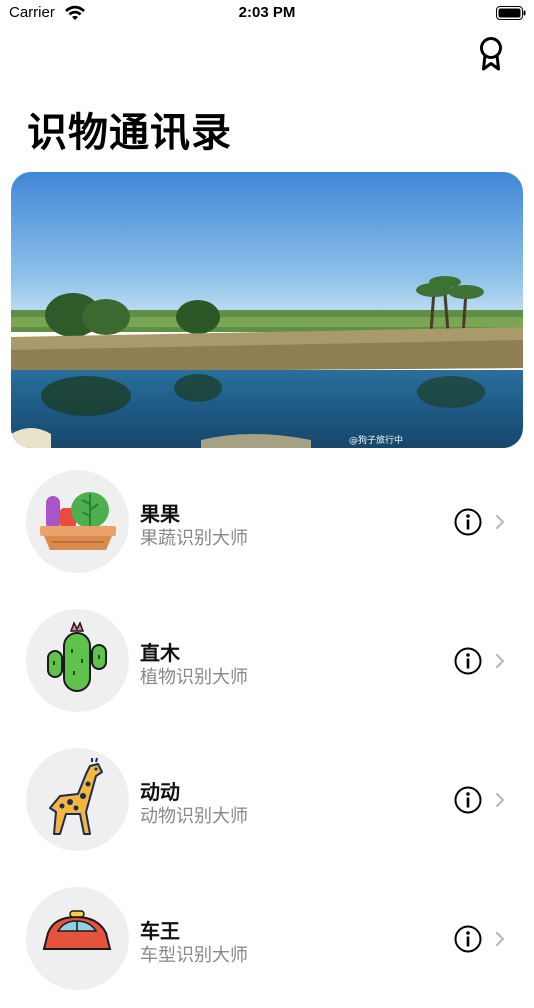  Describe the element at coordinates (194, 816) in the screenshot. I see `row-subtitle: 动物识别大师` at that location.